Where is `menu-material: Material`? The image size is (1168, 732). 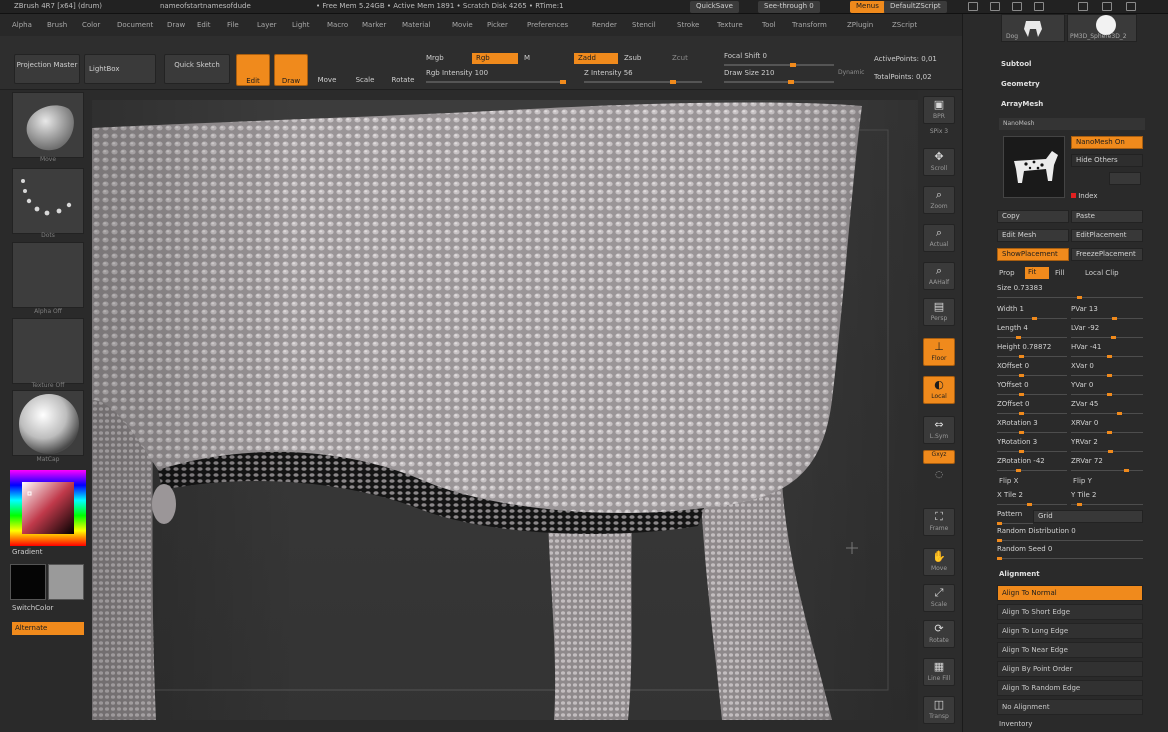 menu-material: Material is located at coordinates (416, 25).